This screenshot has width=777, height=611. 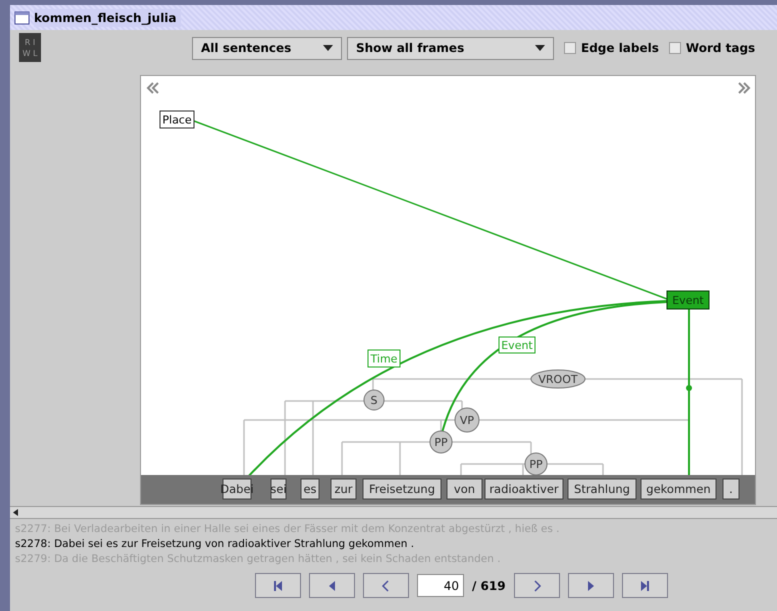 I want to click on badge-text: R I, so click(x=30, y=42).